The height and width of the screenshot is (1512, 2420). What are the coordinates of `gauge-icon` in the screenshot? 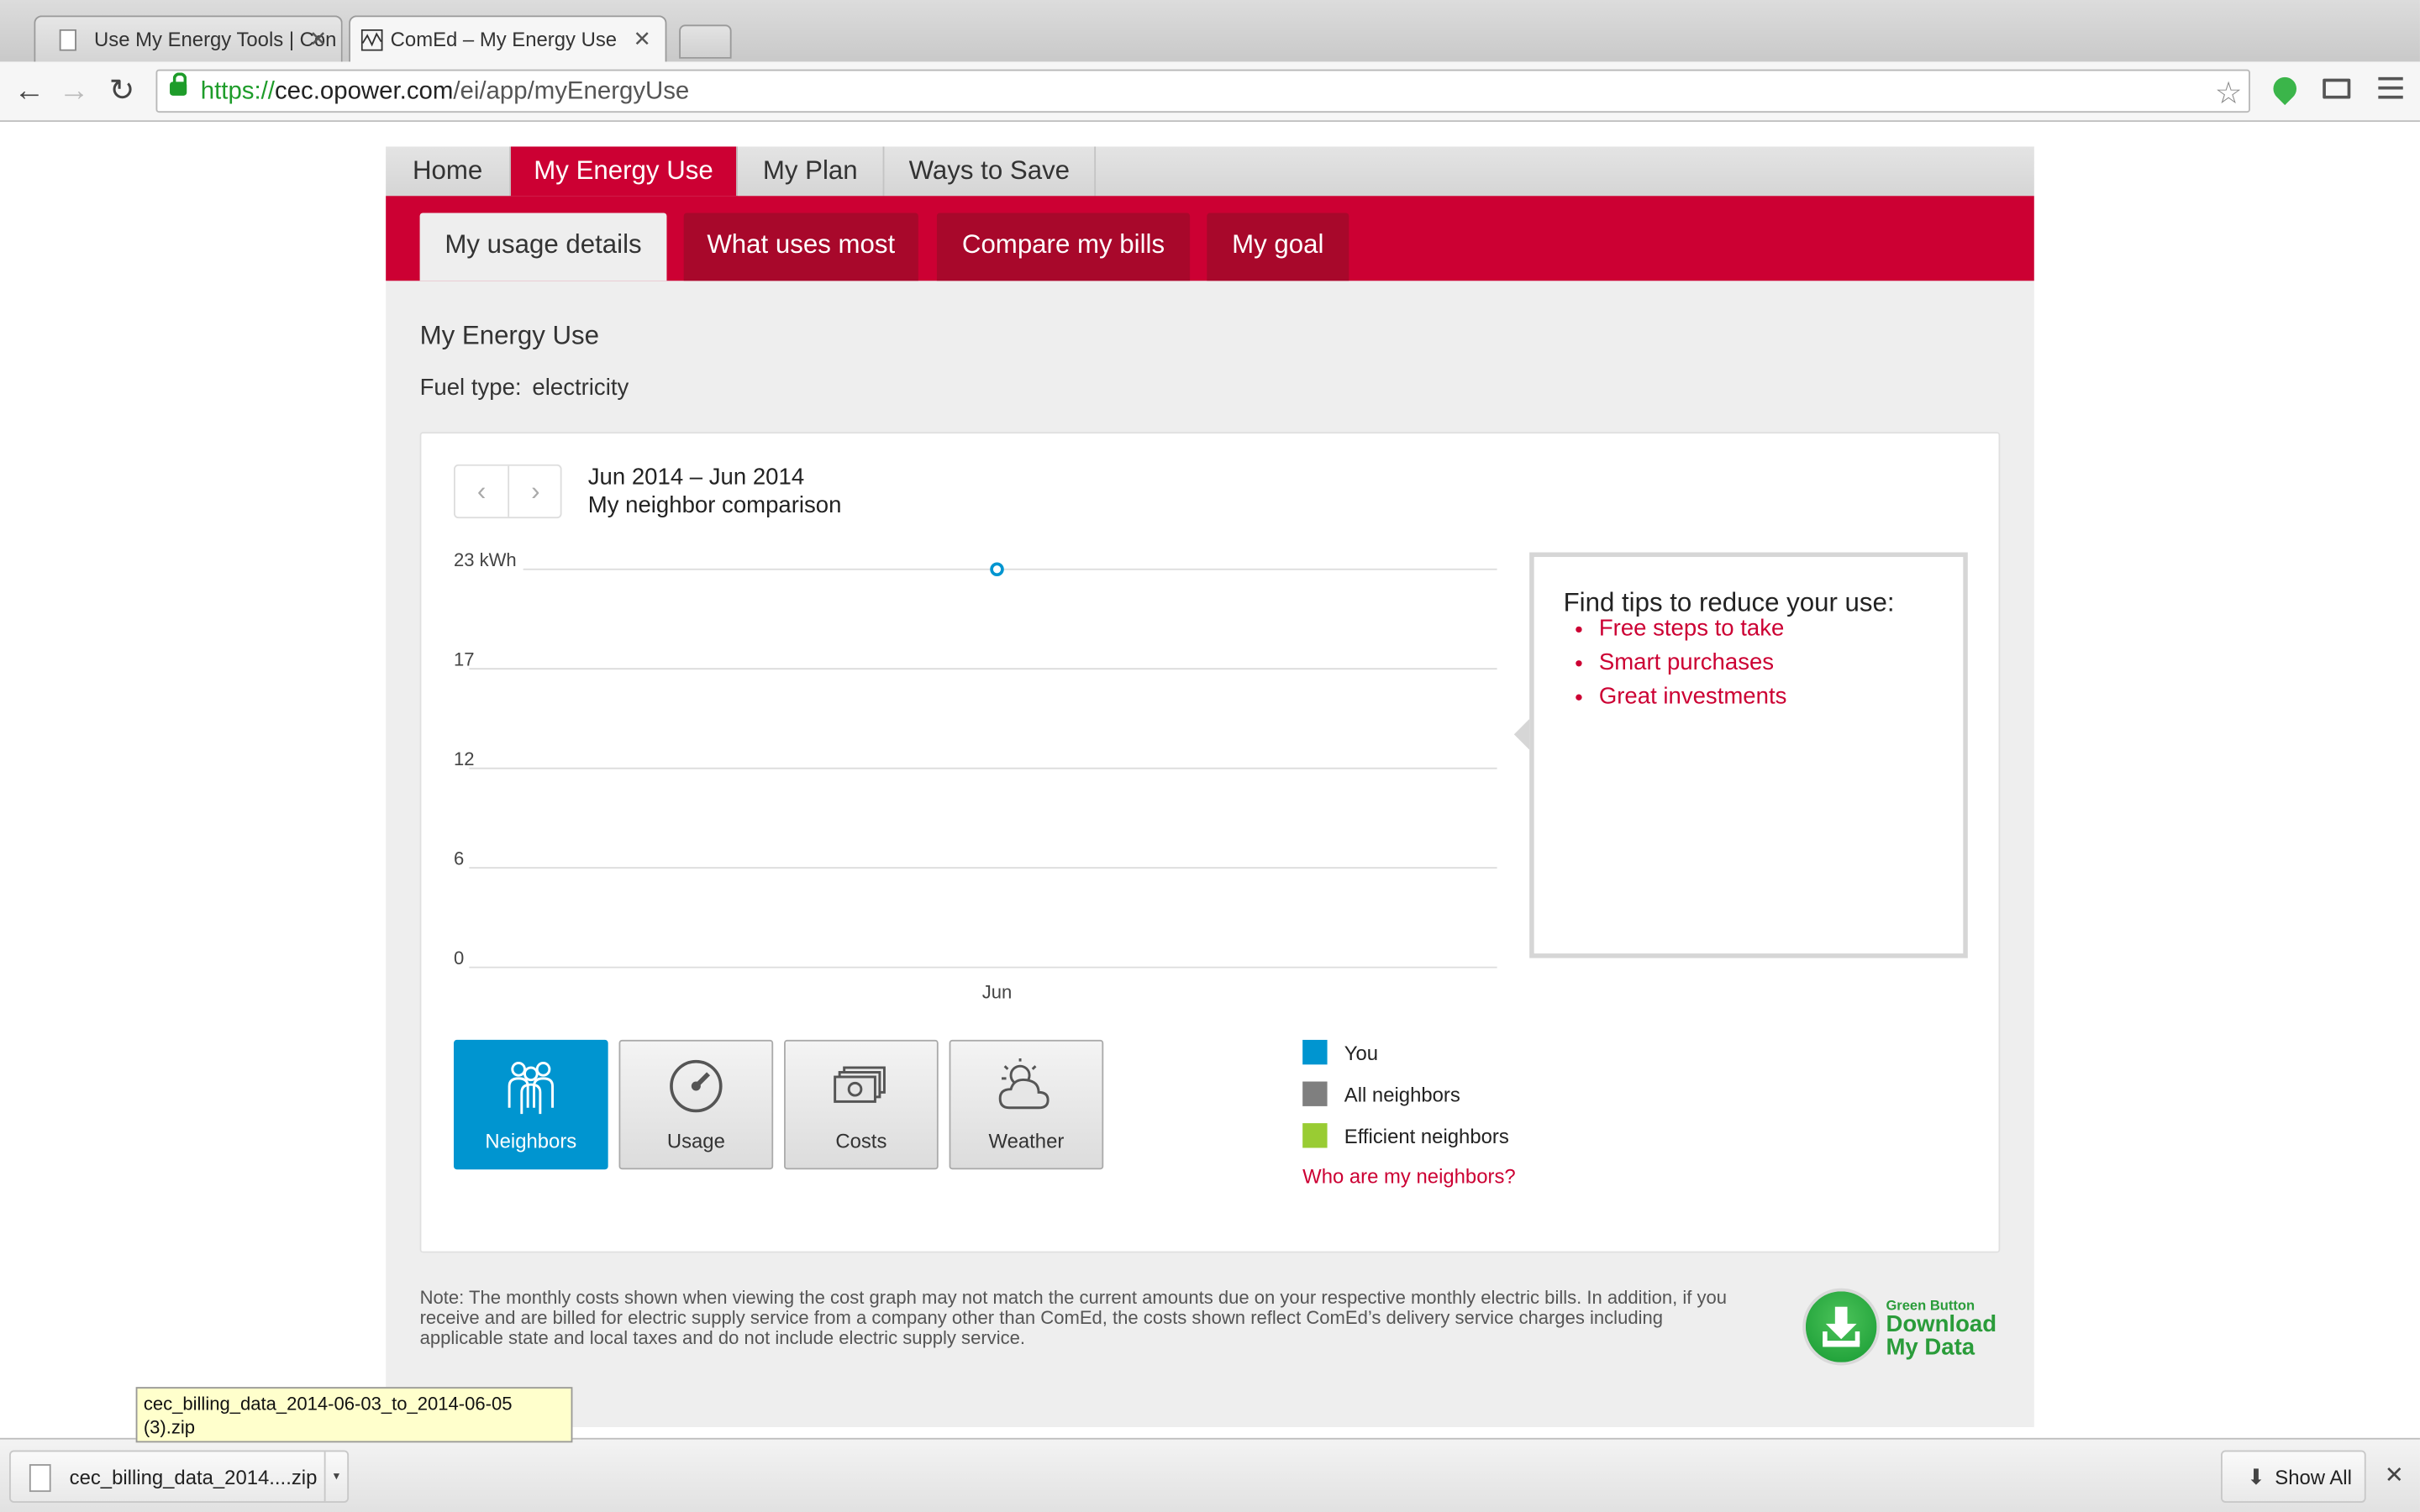 It's located at (696, 1086).